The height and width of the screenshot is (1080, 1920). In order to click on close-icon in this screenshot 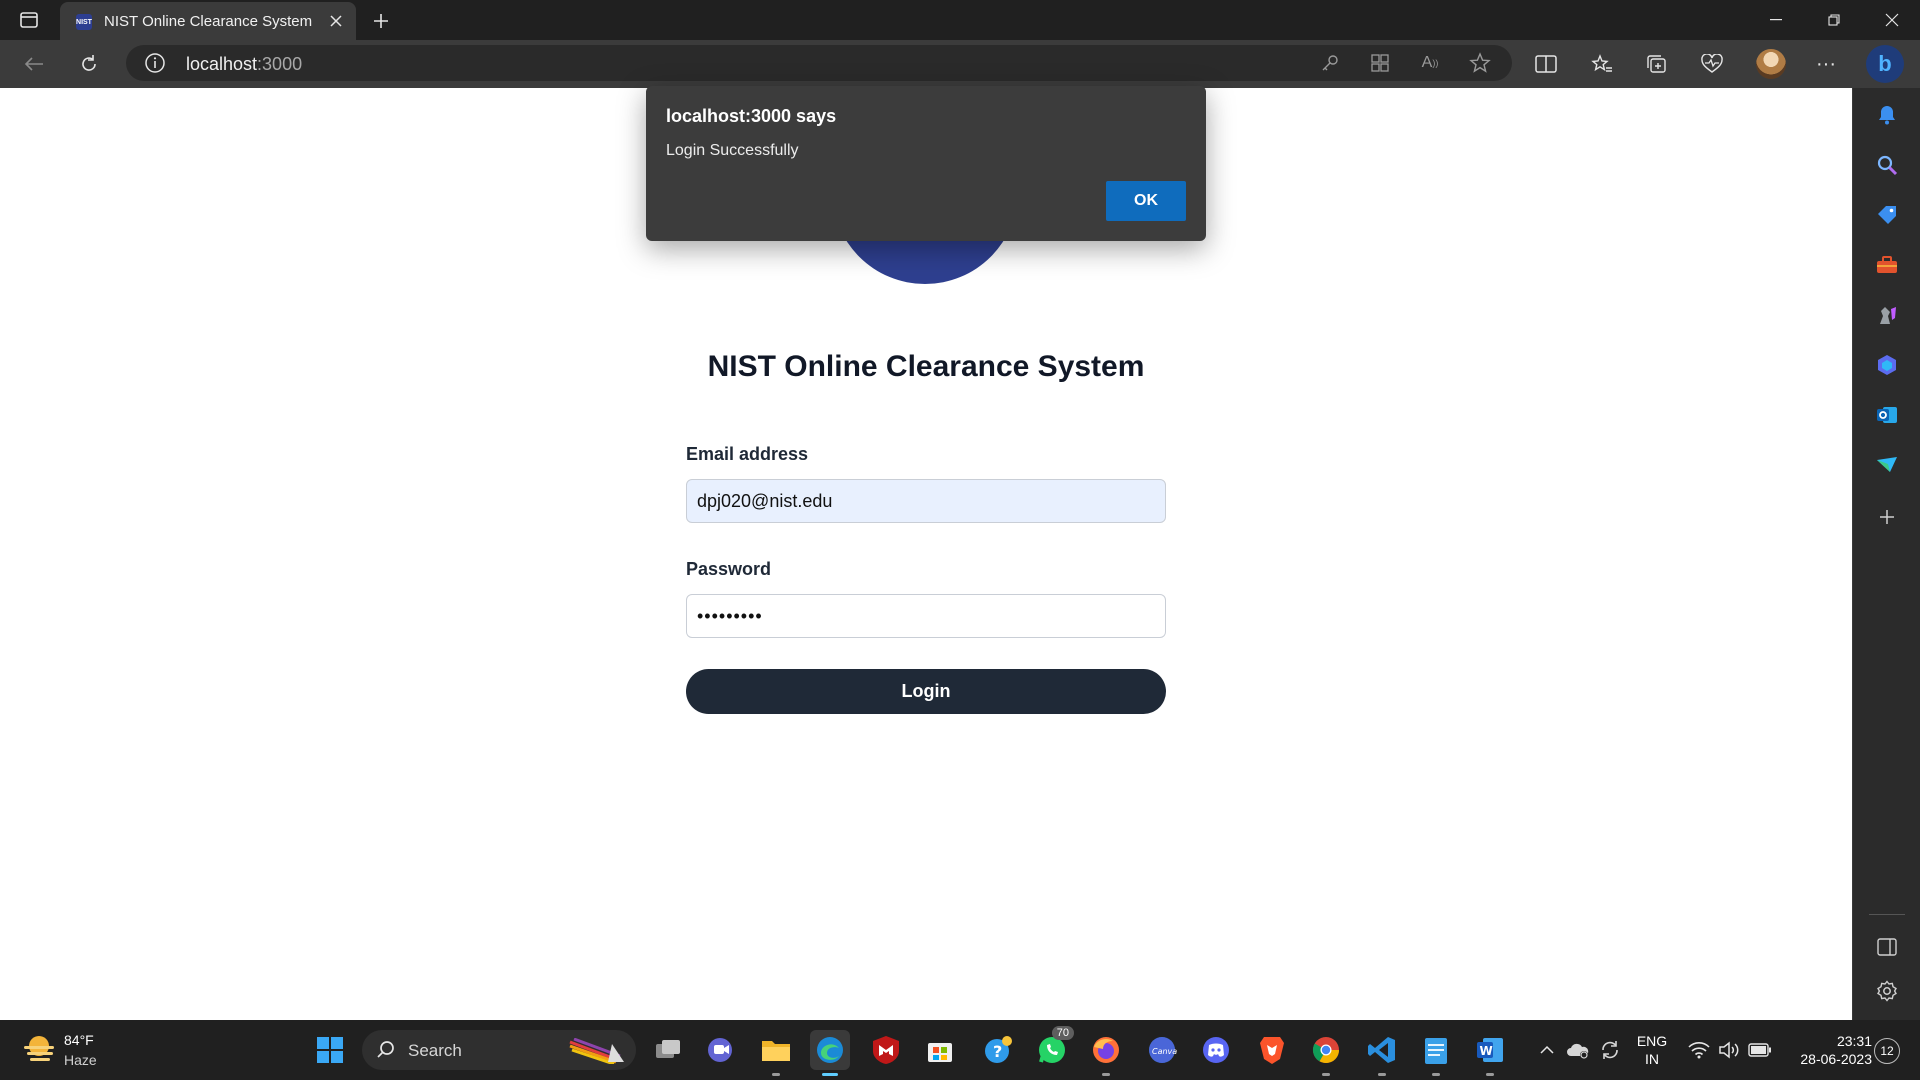, I will do `click(1892, 20)`.